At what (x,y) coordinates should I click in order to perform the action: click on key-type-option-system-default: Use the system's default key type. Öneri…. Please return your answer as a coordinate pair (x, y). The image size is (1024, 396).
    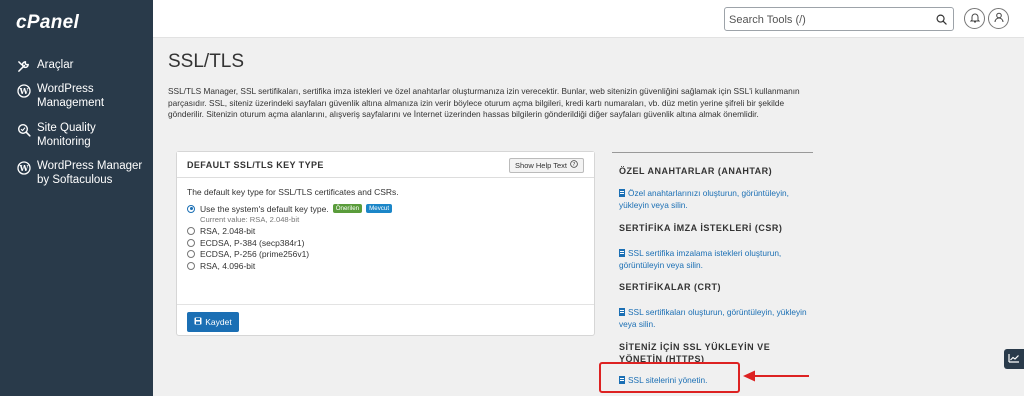
    Looking at the image, I should click on (385, 209).